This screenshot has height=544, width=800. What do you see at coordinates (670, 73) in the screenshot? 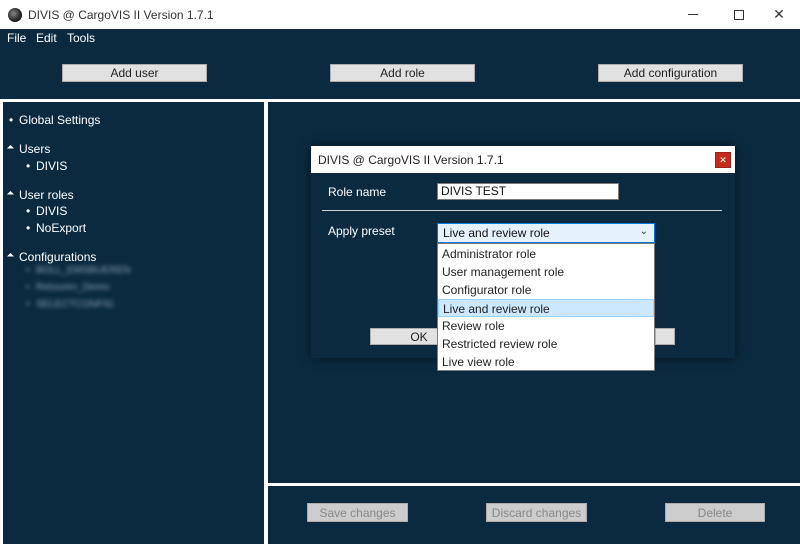
I see `add-configuration-button: Add configuration` at bounding box center [670, 73].